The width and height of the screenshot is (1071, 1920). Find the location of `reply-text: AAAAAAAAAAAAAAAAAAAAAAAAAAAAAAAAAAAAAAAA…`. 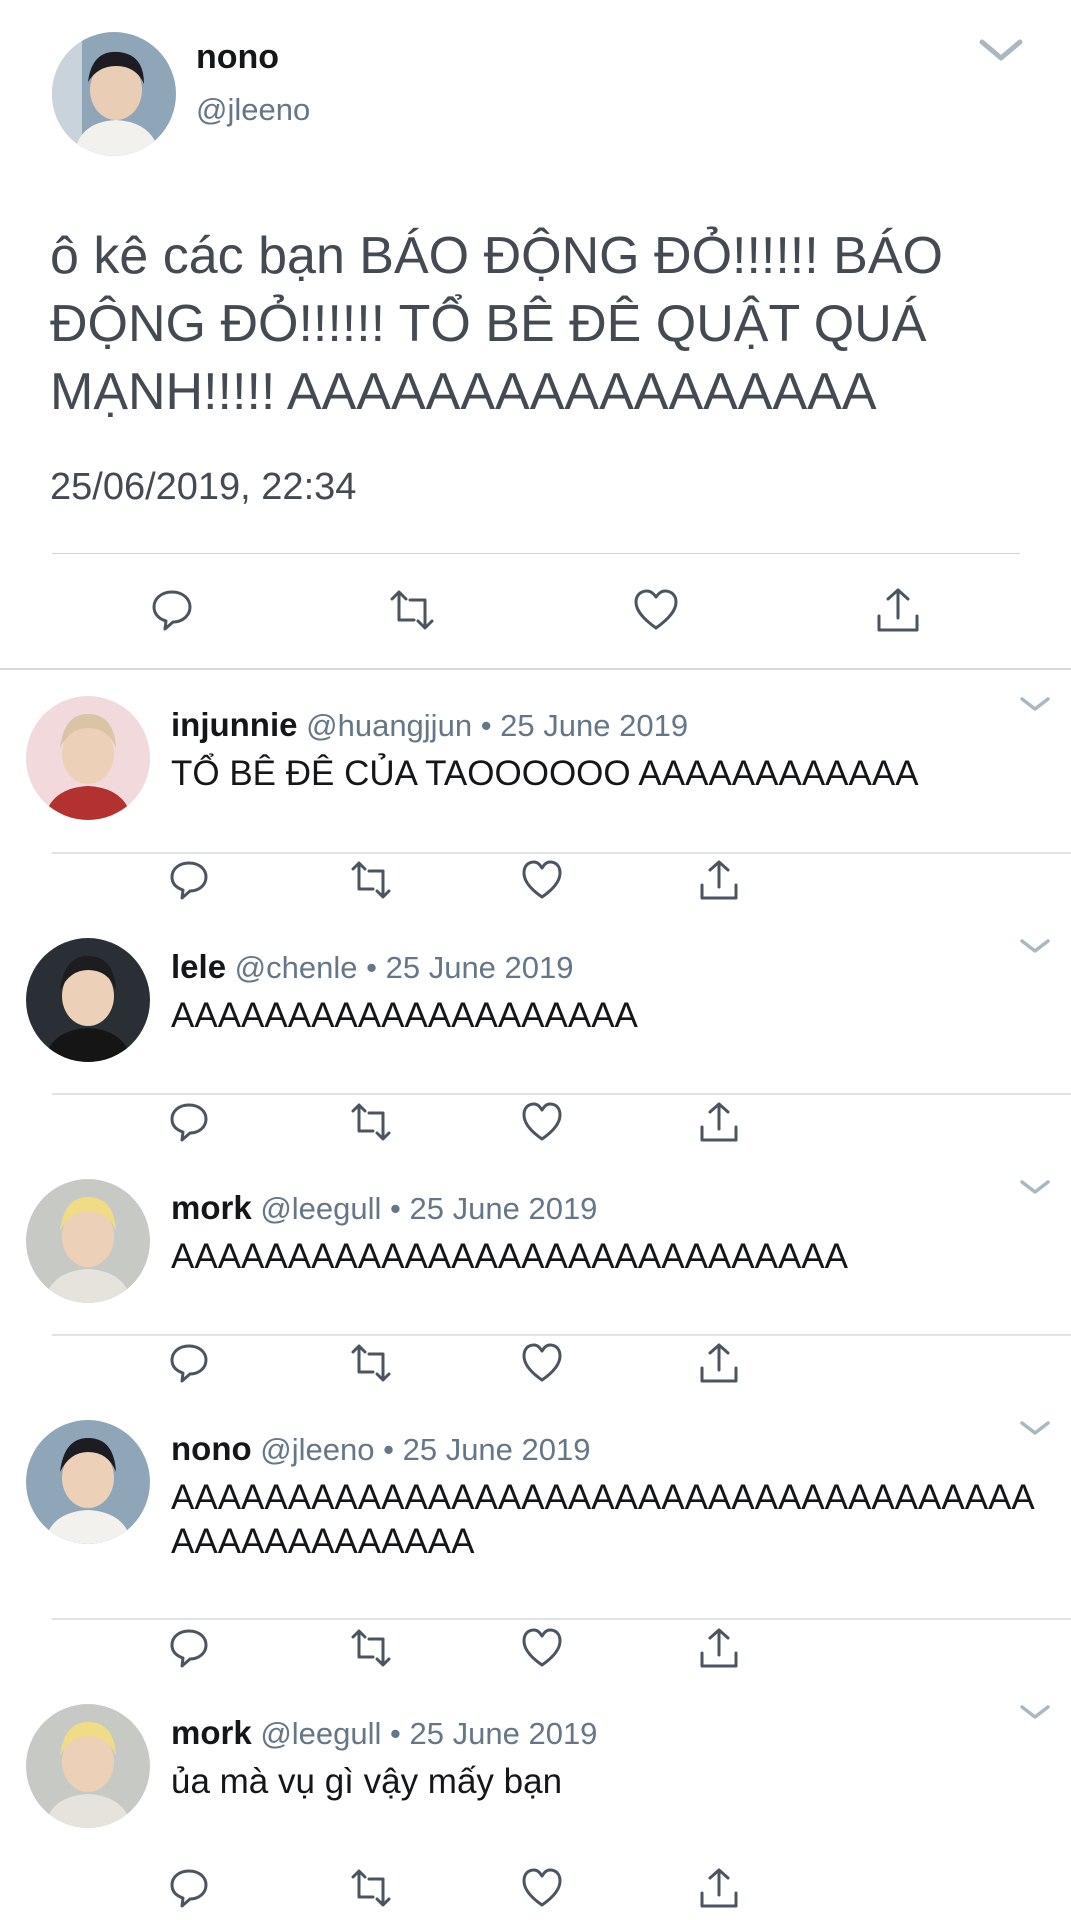

reply-text: AAAAAAAAAAAAAAAAAAAAAAAAAAAAAAAAAAAAAAAA… is located at coordinates (603, 1519).